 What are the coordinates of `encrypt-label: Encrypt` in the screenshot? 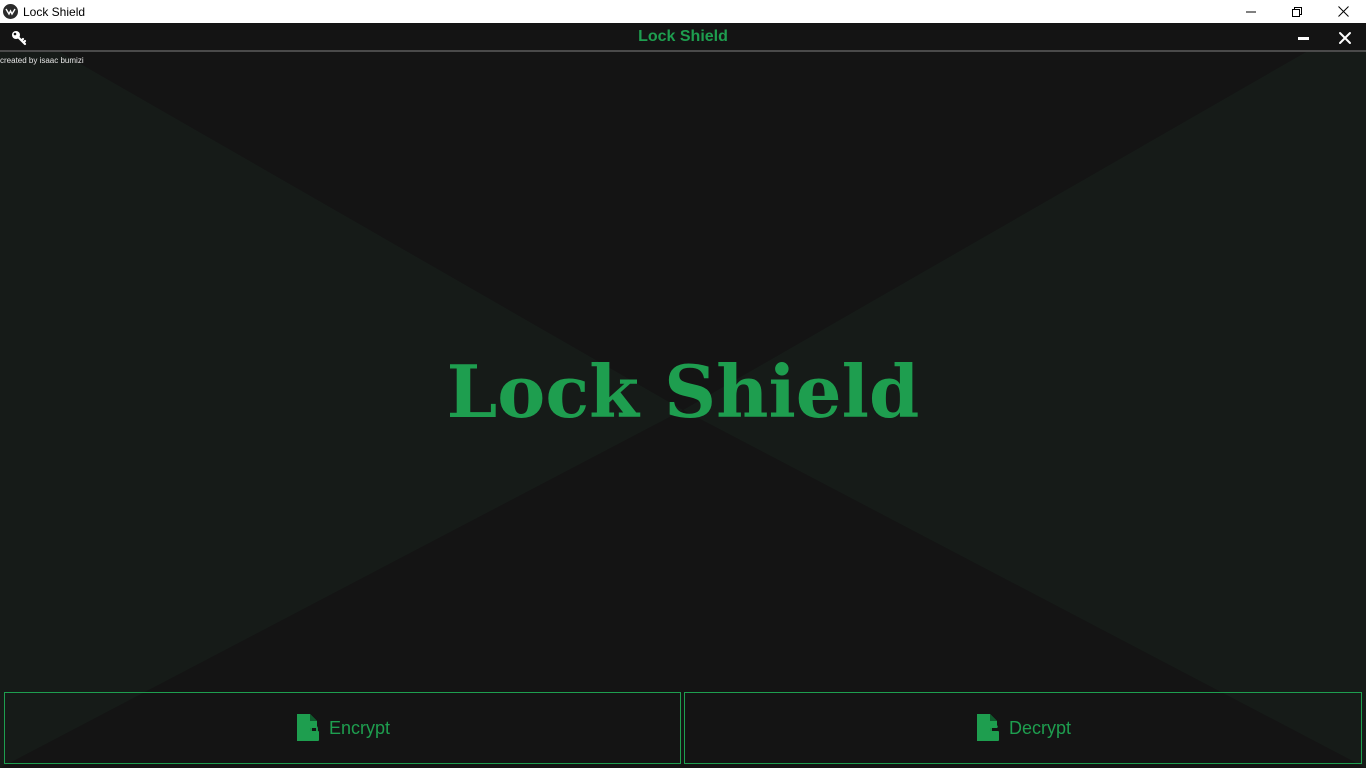 It's located at (359, 727).